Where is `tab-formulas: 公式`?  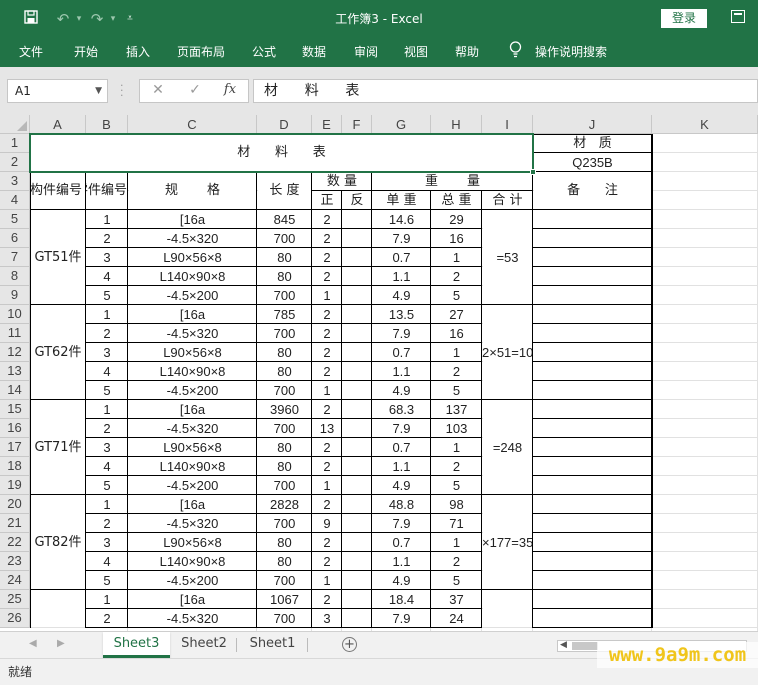
tab-formulas: 公式 is located at coordinates (264, 51).